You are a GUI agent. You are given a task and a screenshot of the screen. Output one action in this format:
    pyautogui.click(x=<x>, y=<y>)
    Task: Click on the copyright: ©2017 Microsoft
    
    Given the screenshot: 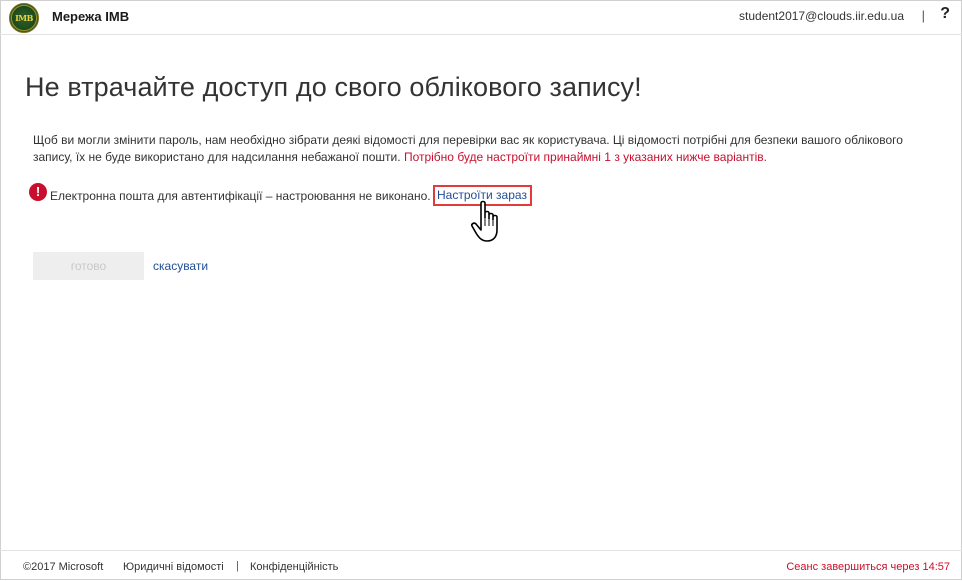 What is the action you would take?
    pyautogui.click(x=63, y=567)
    